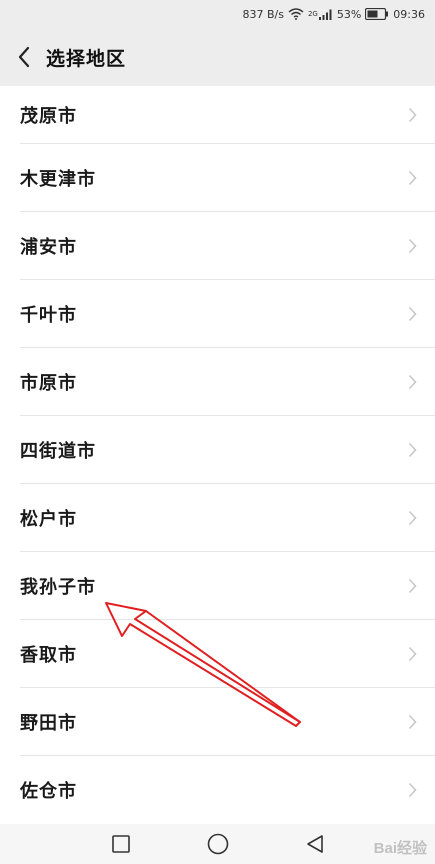  What do you see at coordinates (217, 518) in the screenshot?
I see `list-item: 松户市` at bounding box center [217, 518].